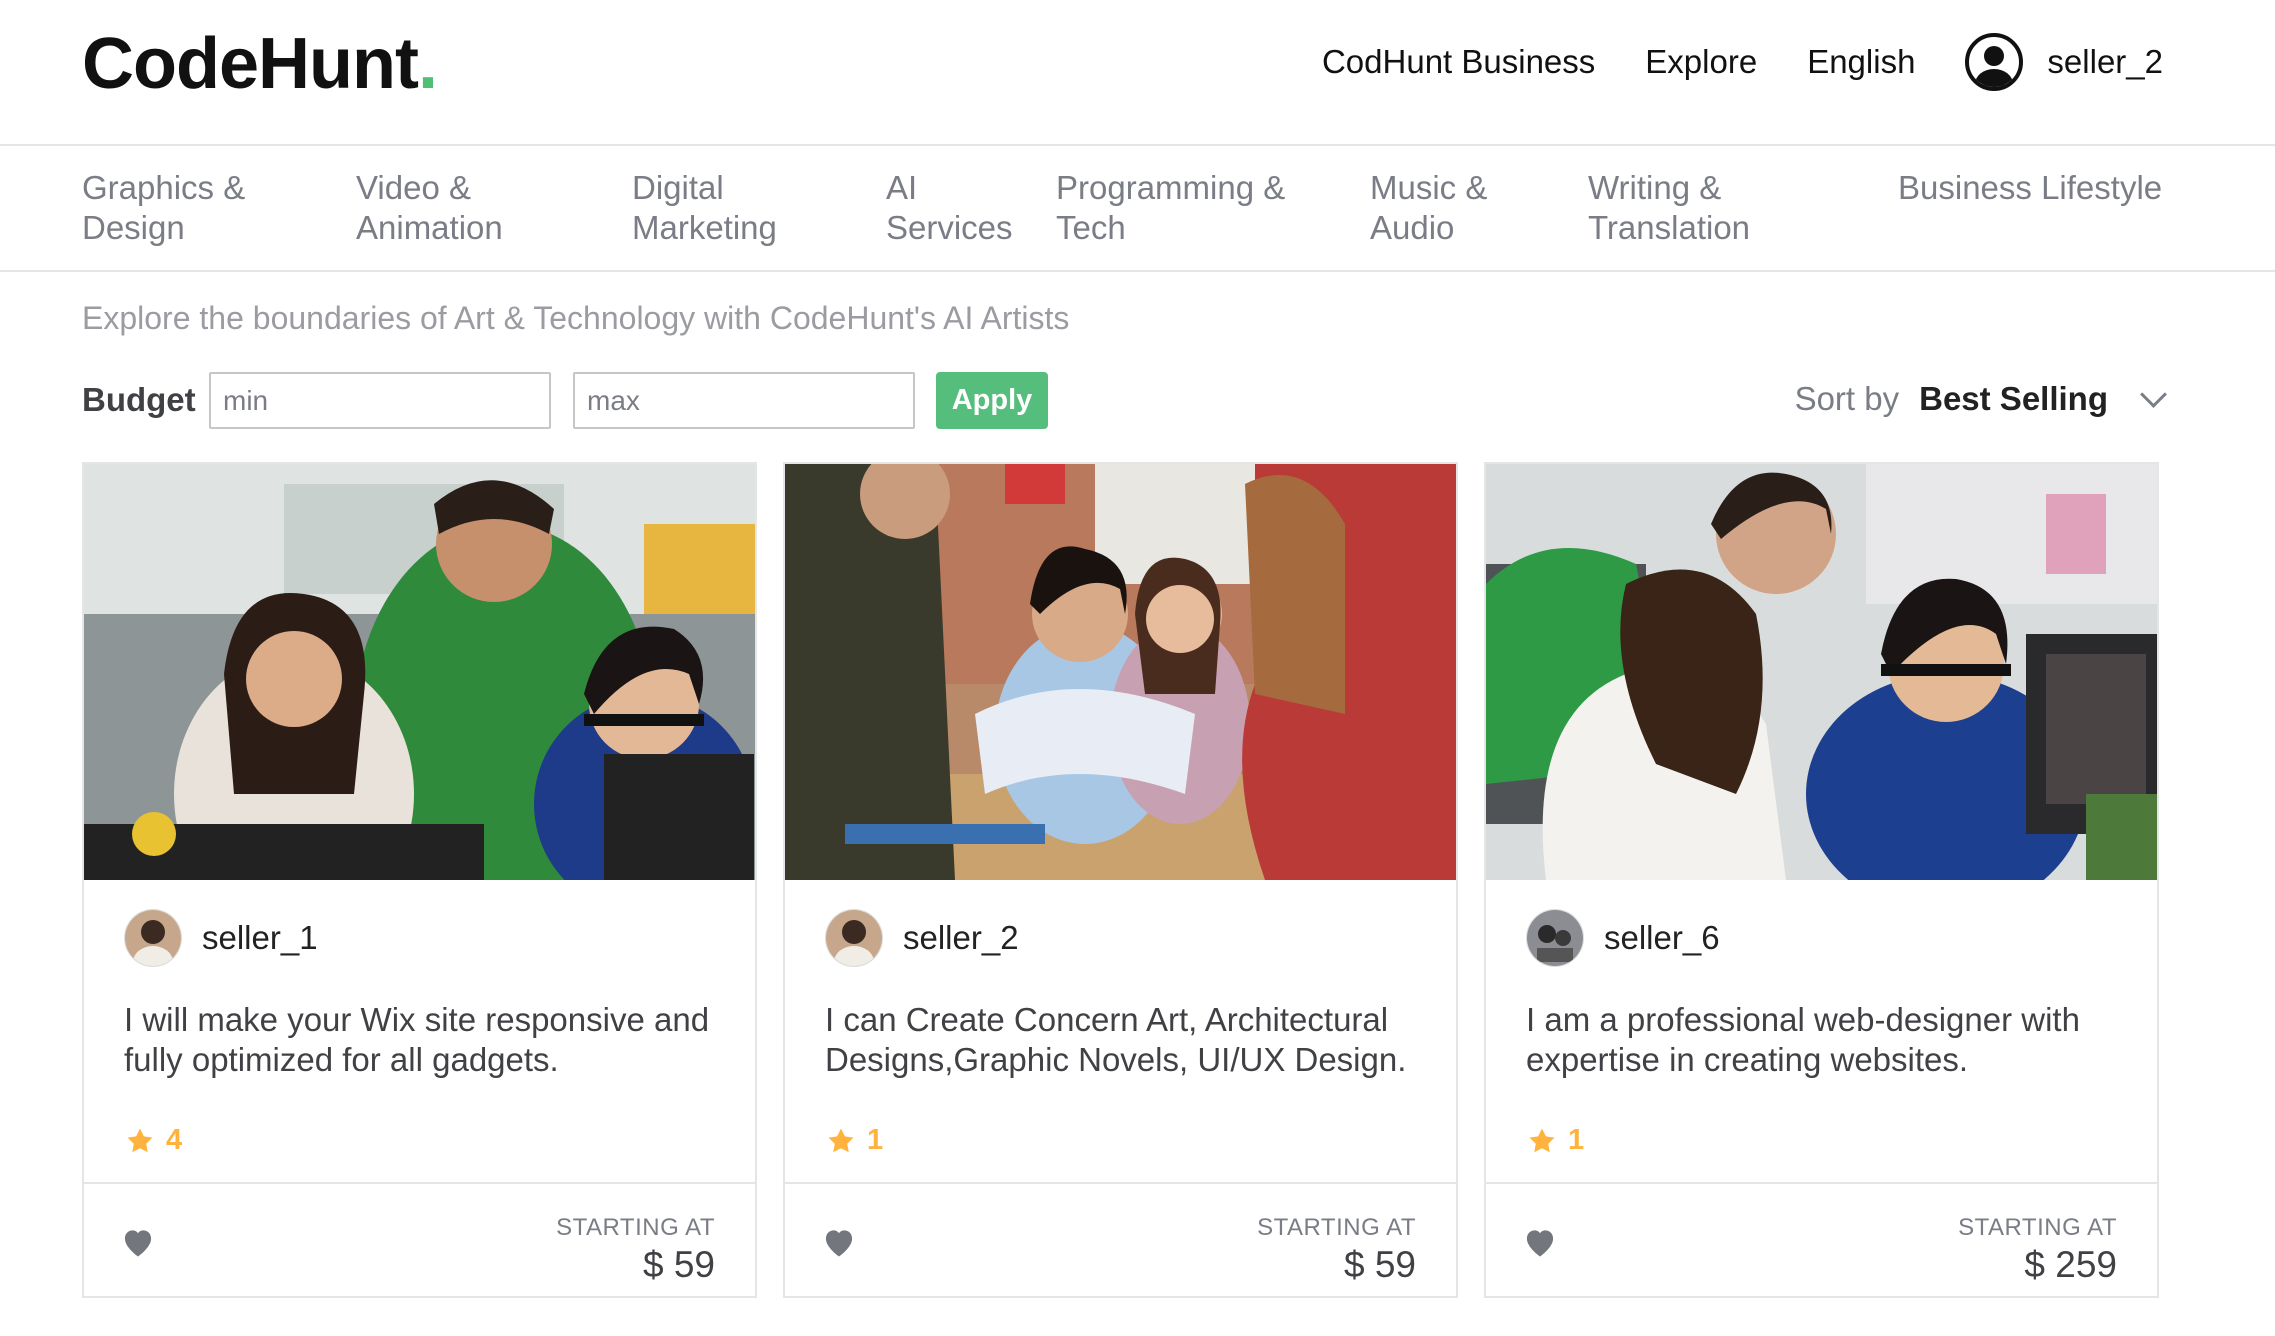 The width and height of the screenshot is (2275, 1336). I want to click on seller-info: seller_2, so click(922, 938).